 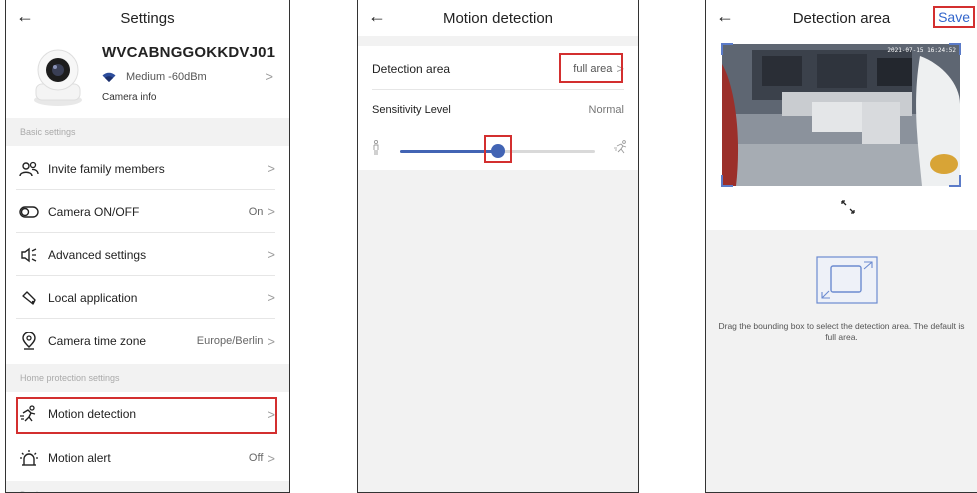 I want to click on camera-preview-image, so click(x=841, y=115).